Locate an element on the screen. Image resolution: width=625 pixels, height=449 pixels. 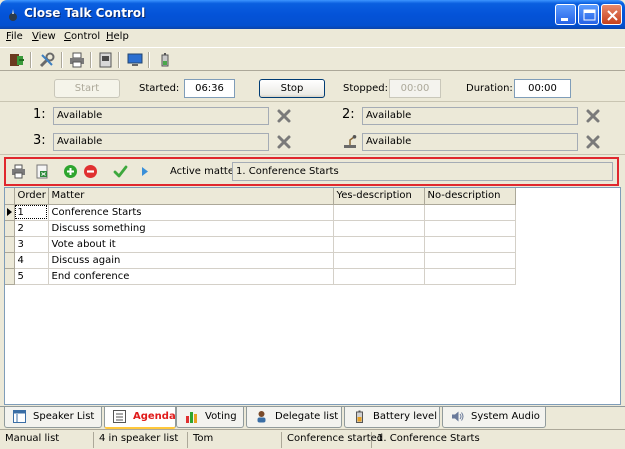
play-next-icon is located at coordinates (144, 171).